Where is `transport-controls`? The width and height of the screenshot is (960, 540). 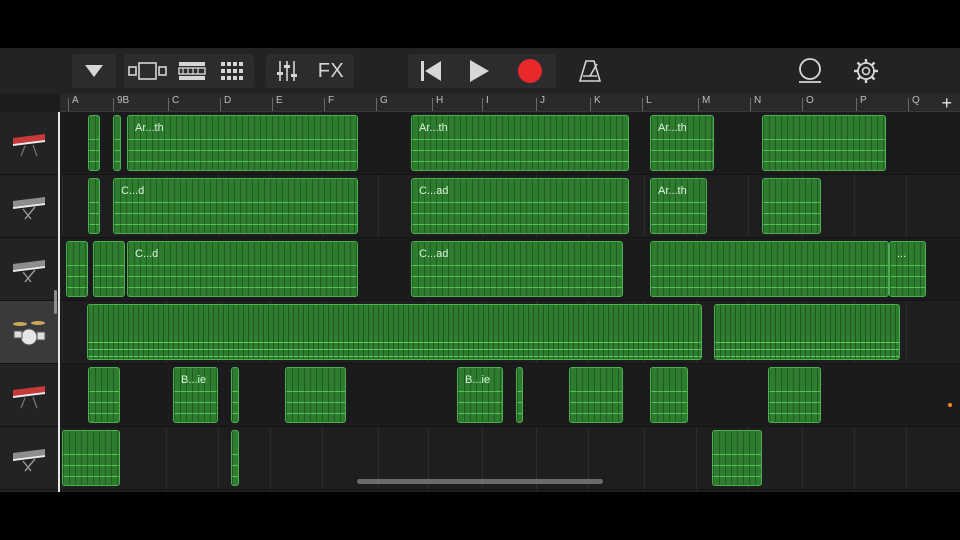 transport-controls is located at coordinates (482, 71).